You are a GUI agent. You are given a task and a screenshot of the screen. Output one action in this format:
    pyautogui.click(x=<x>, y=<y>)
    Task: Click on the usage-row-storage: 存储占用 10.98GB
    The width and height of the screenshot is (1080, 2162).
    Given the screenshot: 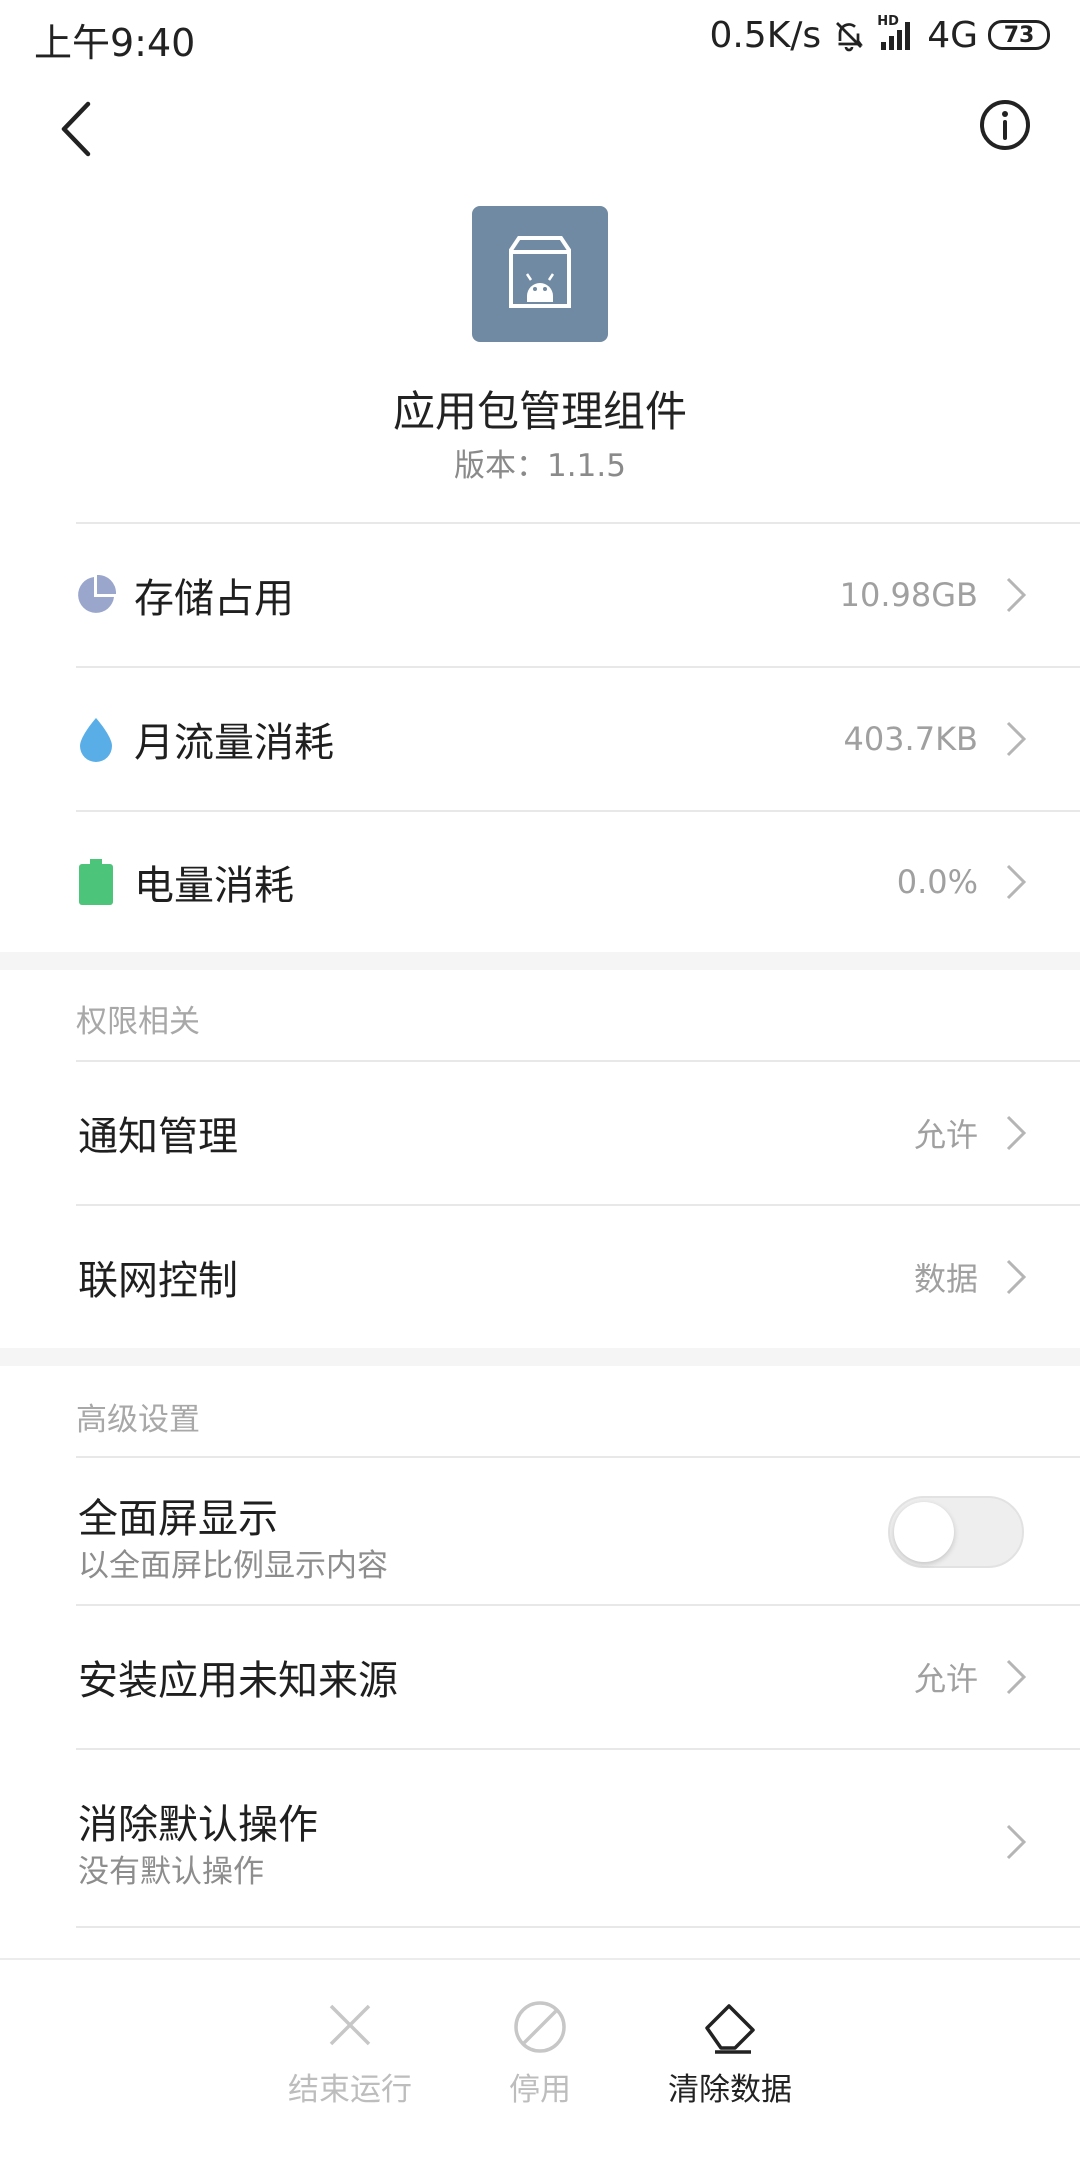 What is the action you would take?
    pyautogui.click(x=540, y=595)
    